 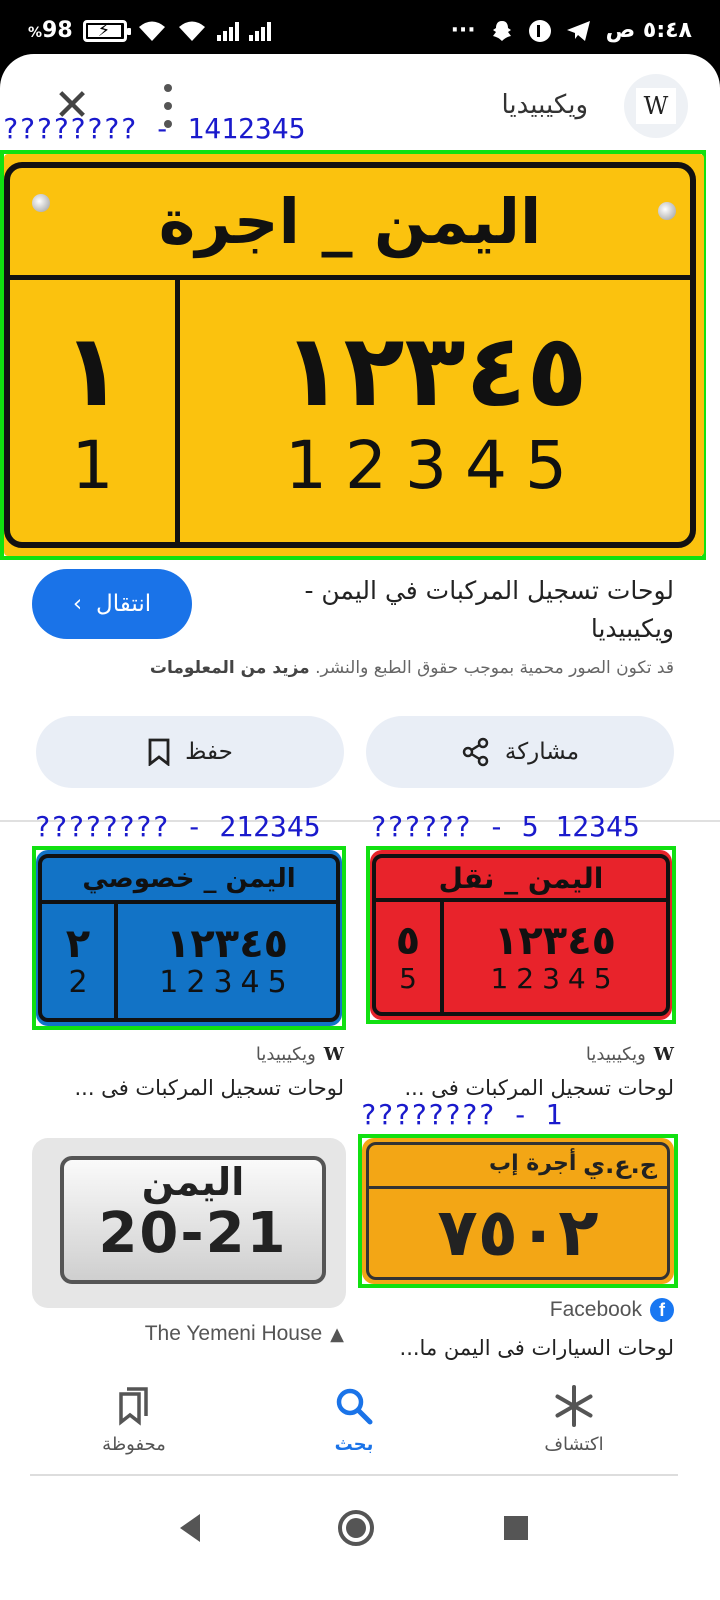 What do you see at coordinates (501, 30) in the screenshot?
I see `snapchat-icon` at bounding box center [501, 30].